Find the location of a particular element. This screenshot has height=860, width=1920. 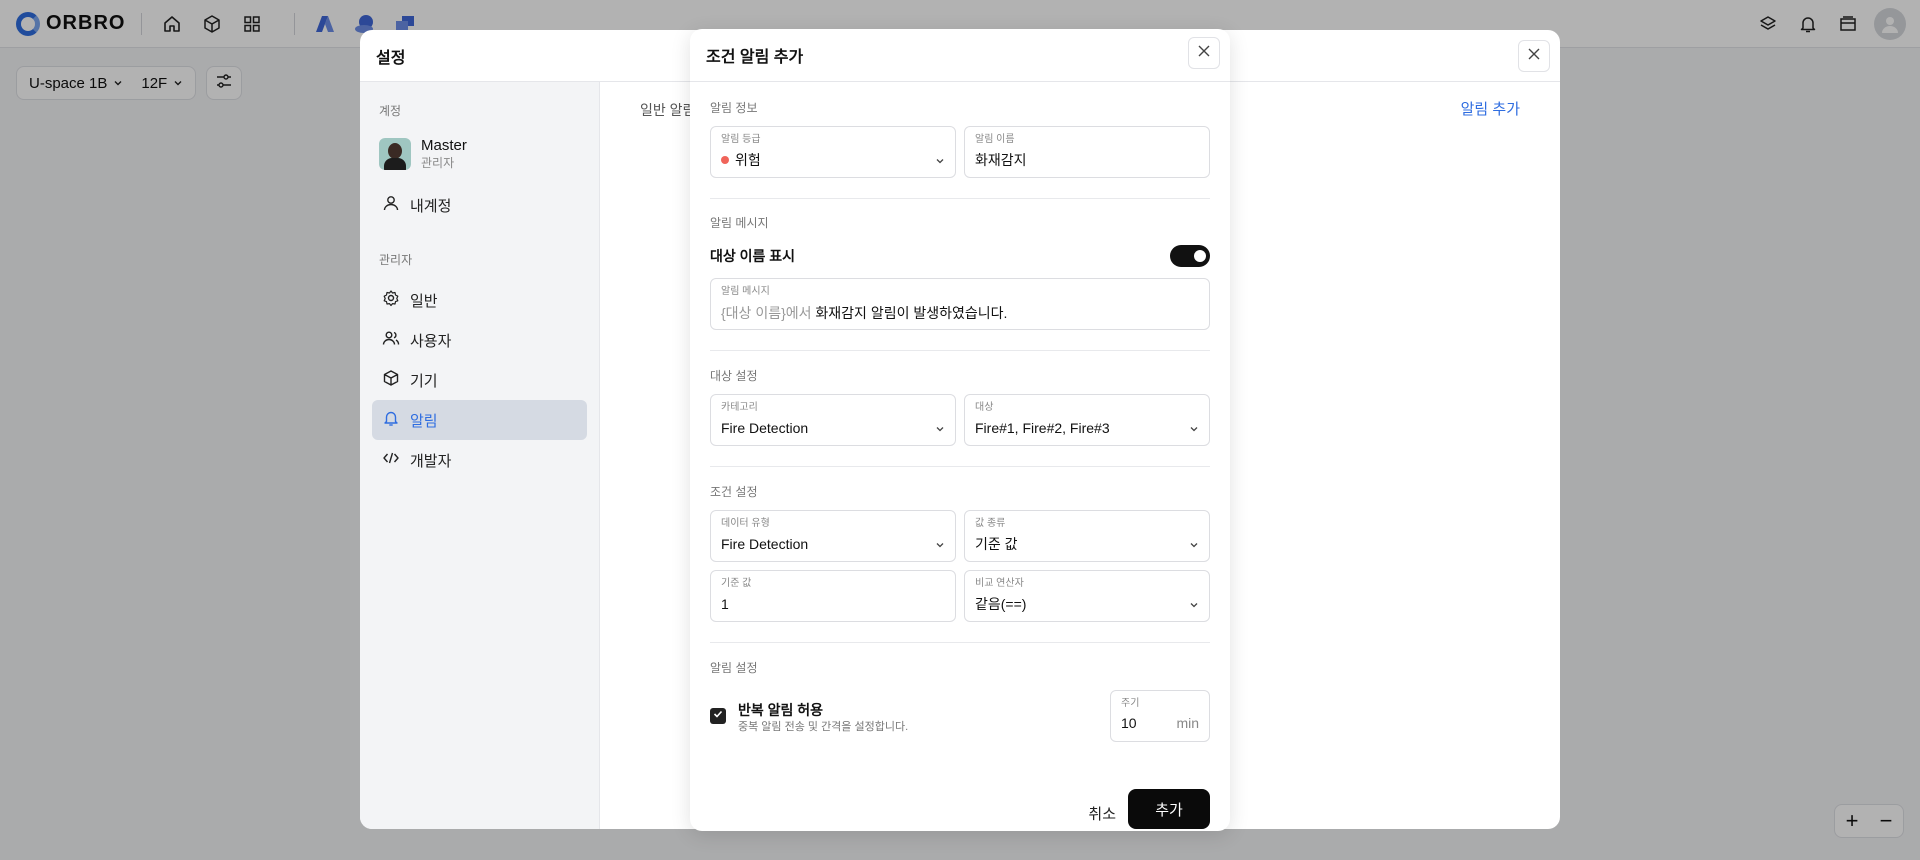

code-icon is located at coordinates (391, 460).